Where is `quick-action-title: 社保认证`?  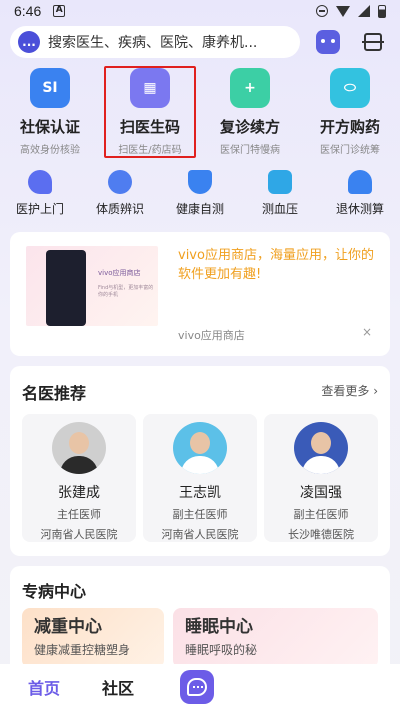 quick-action-title: 社保认证 is located at coordinates (49, 127).